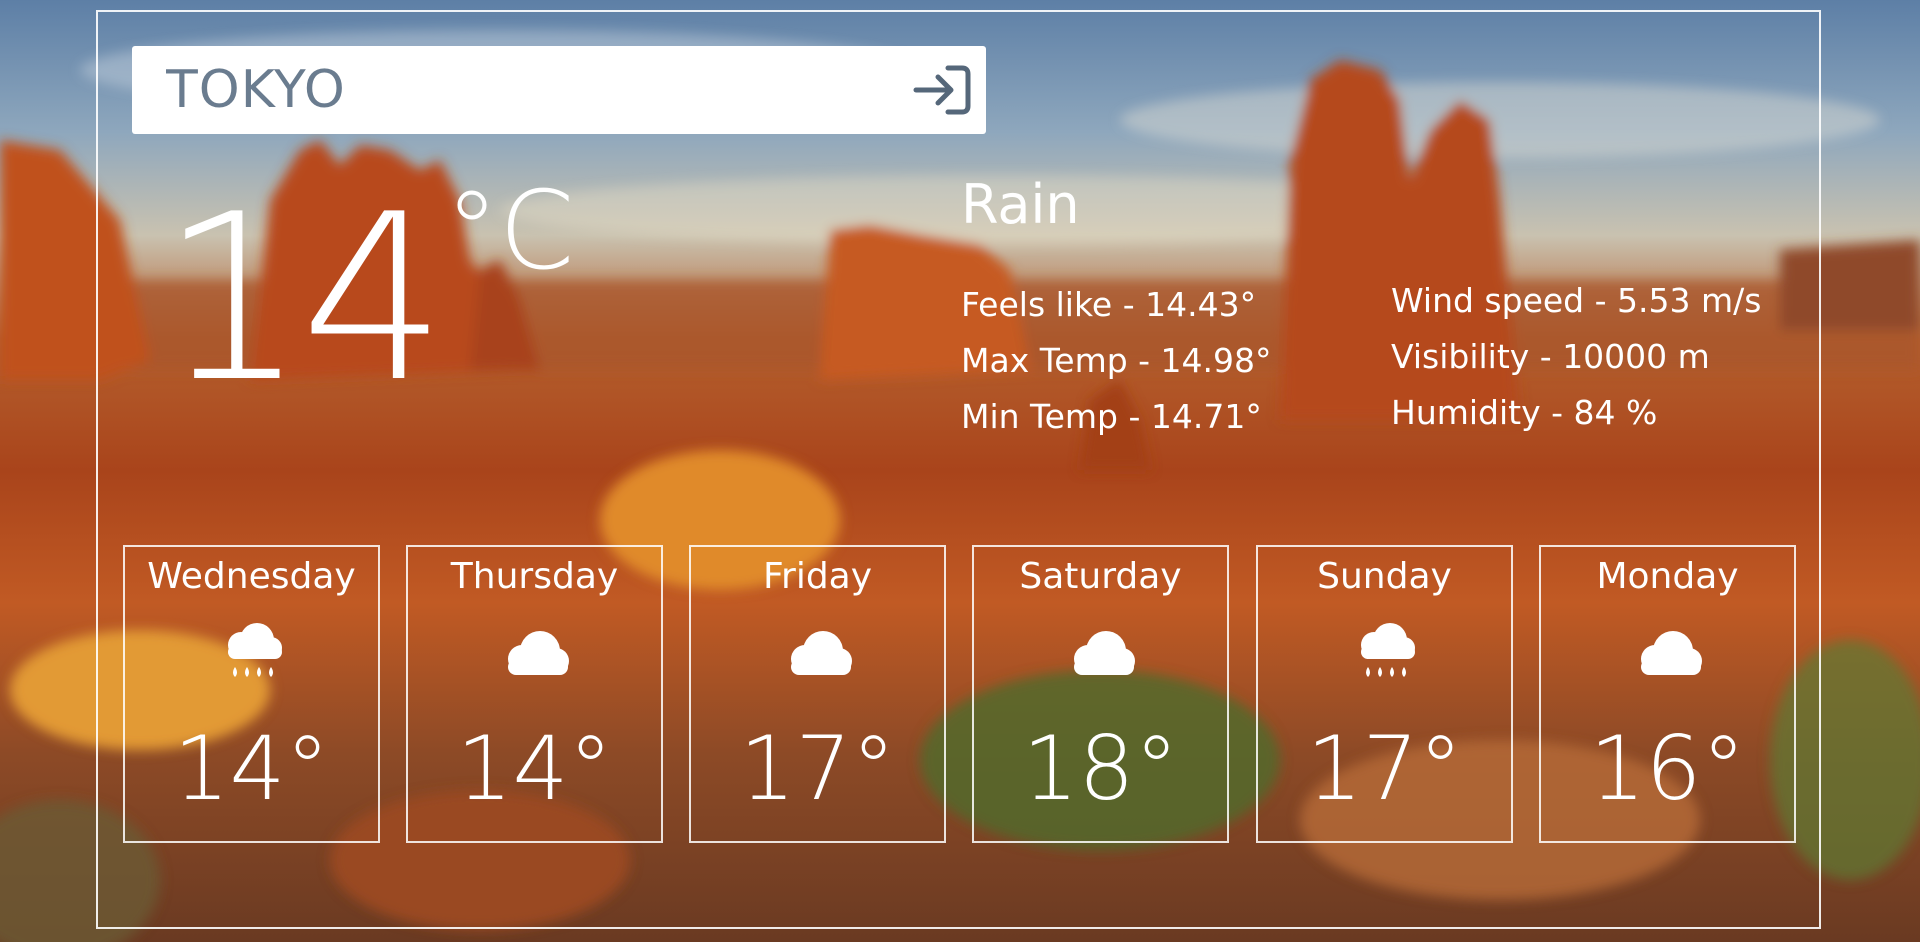 This screenshot has width=1920, height=942. I want to click on sign-in-icon, so click(942, 90).